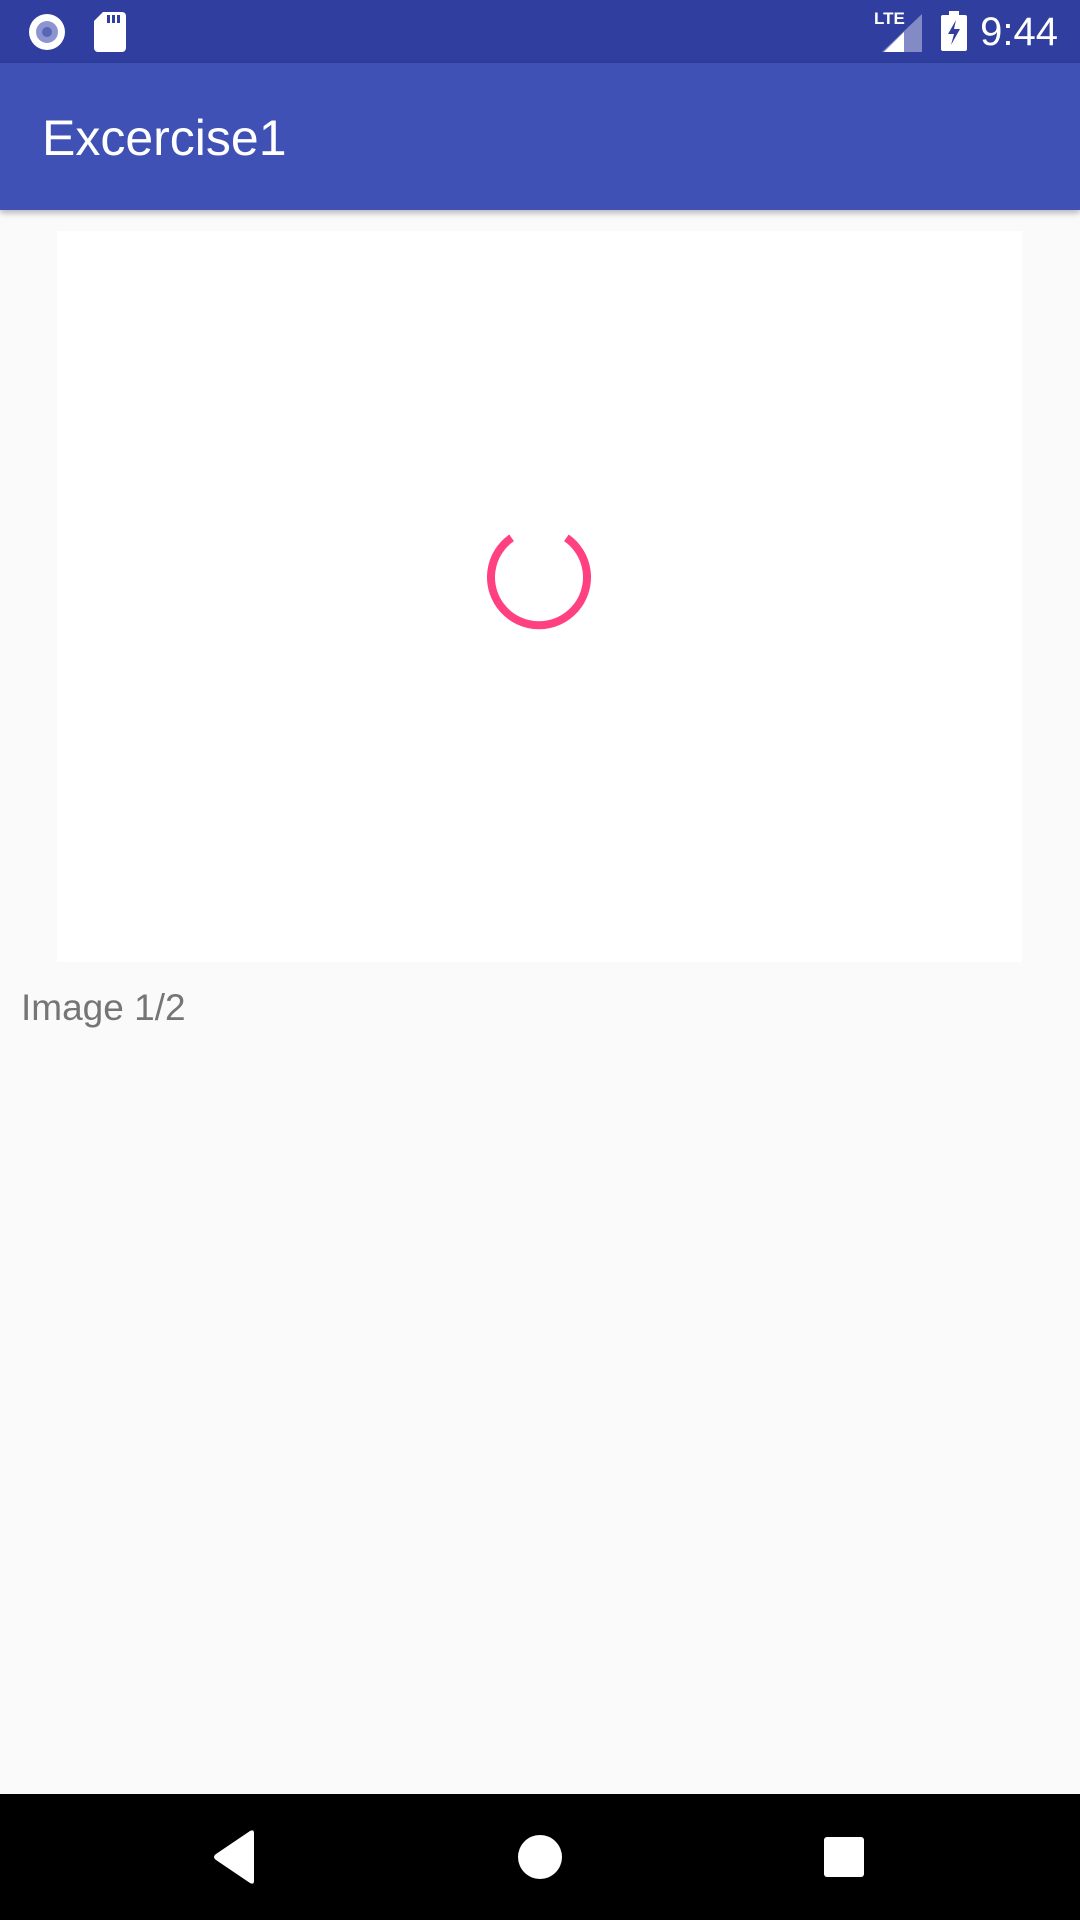 This screenshot has width=1080, height=1920. What do you see at coordinates (164, 138) in the screenshot?
I see `app-title: Excercise1` at bounding box center [164, 138].